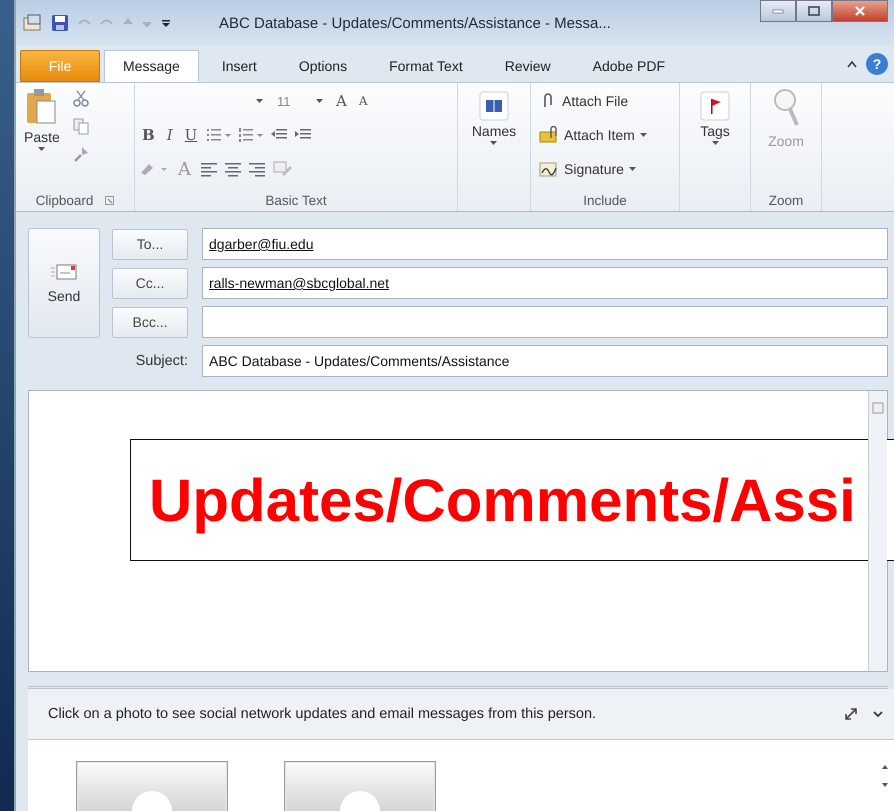 The height and width of the screenshot is (811, 894). I want to click on grow-font-button: A, so click(341, 101).